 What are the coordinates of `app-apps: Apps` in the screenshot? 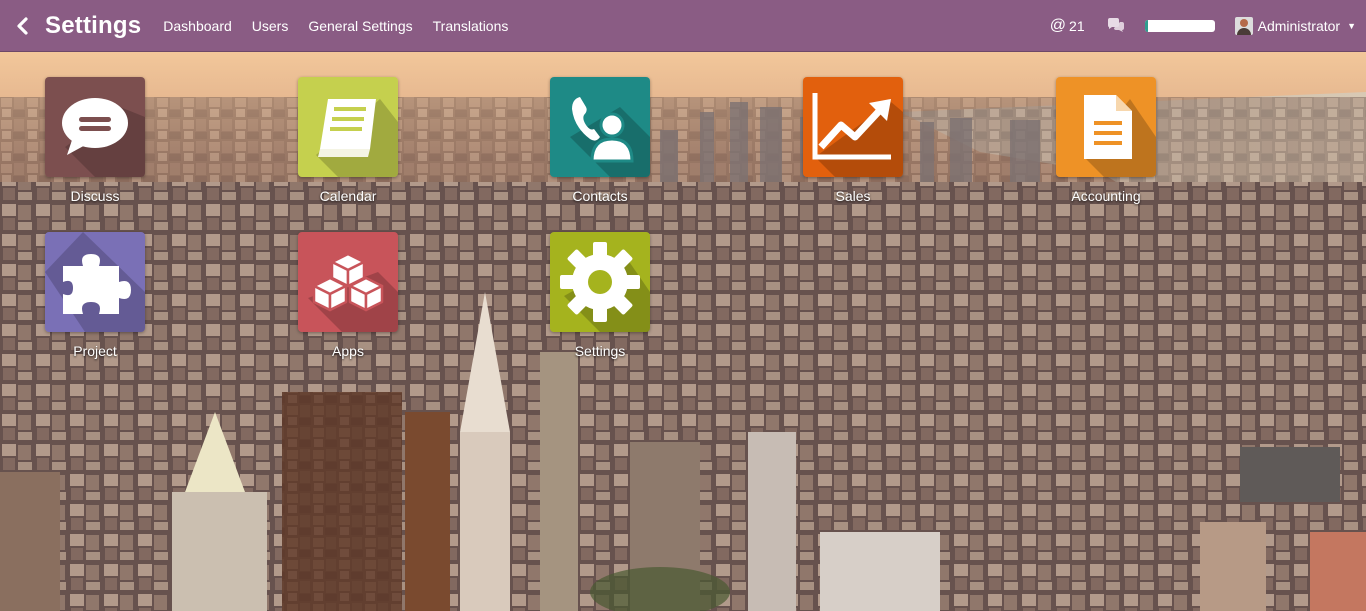 It's located at (348, 283).